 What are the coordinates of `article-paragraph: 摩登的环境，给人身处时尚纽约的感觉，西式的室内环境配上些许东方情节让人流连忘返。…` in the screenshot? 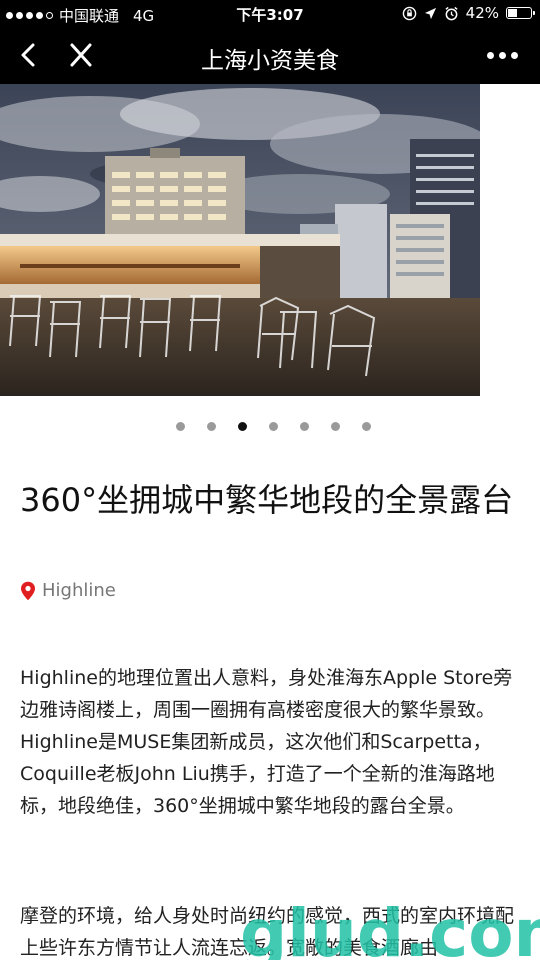 It's located at (267, 932).